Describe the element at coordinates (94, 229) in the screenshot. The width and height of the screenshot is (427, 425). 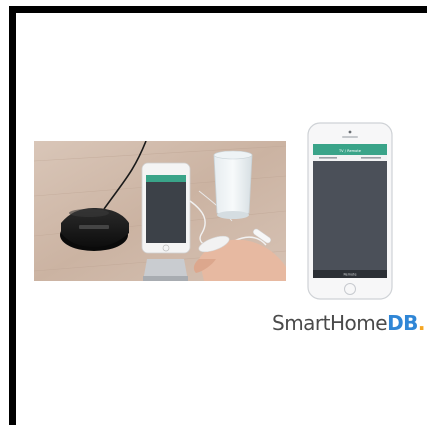
I see `ir-hub` at that location.